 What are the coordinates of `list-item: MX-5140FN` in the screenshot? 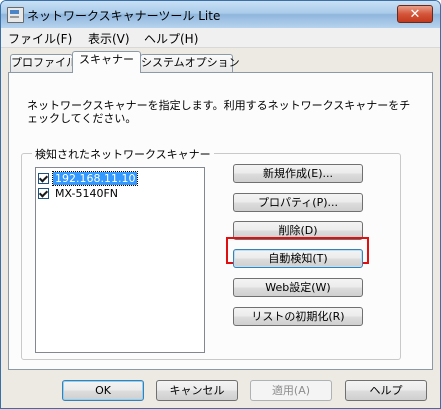 It's located at (79, 193).